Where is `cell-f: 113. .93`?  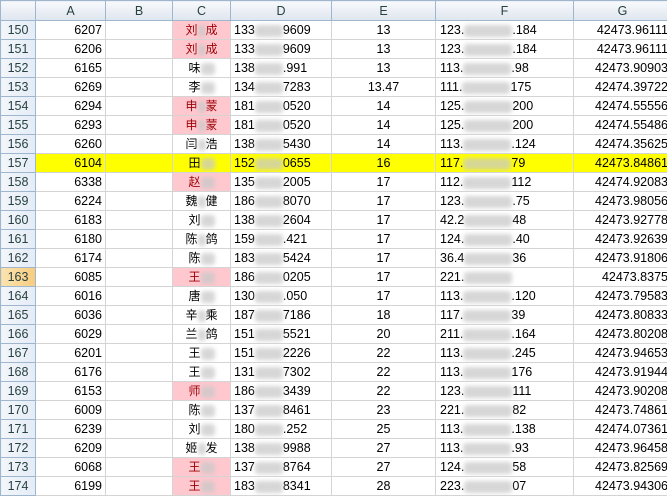 cell-f: 113. .93 is located at coordinates (504, 448).